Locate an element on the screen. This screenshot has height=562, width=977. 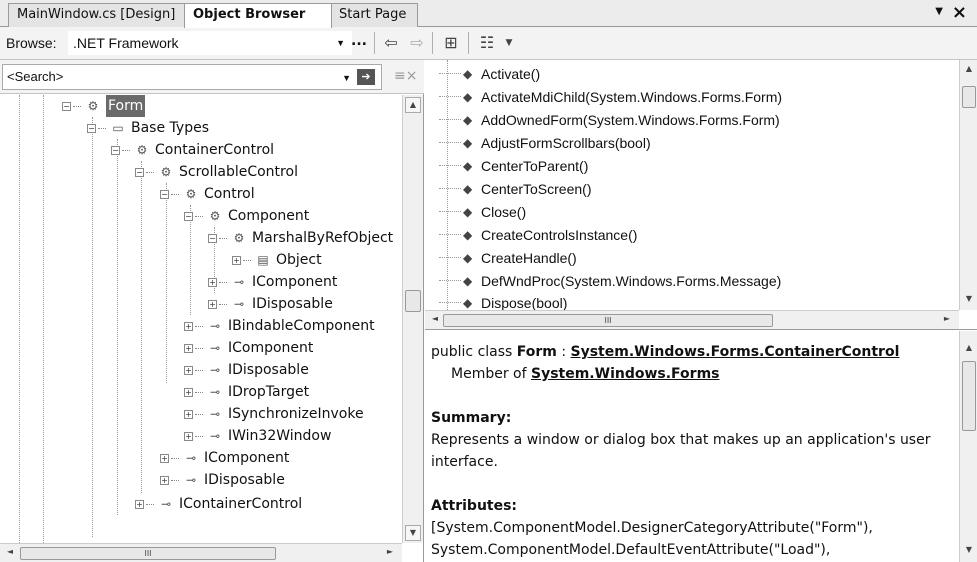
members-vertical-scrollbar: ▲ ▼ is located at coordinates (968, 185).